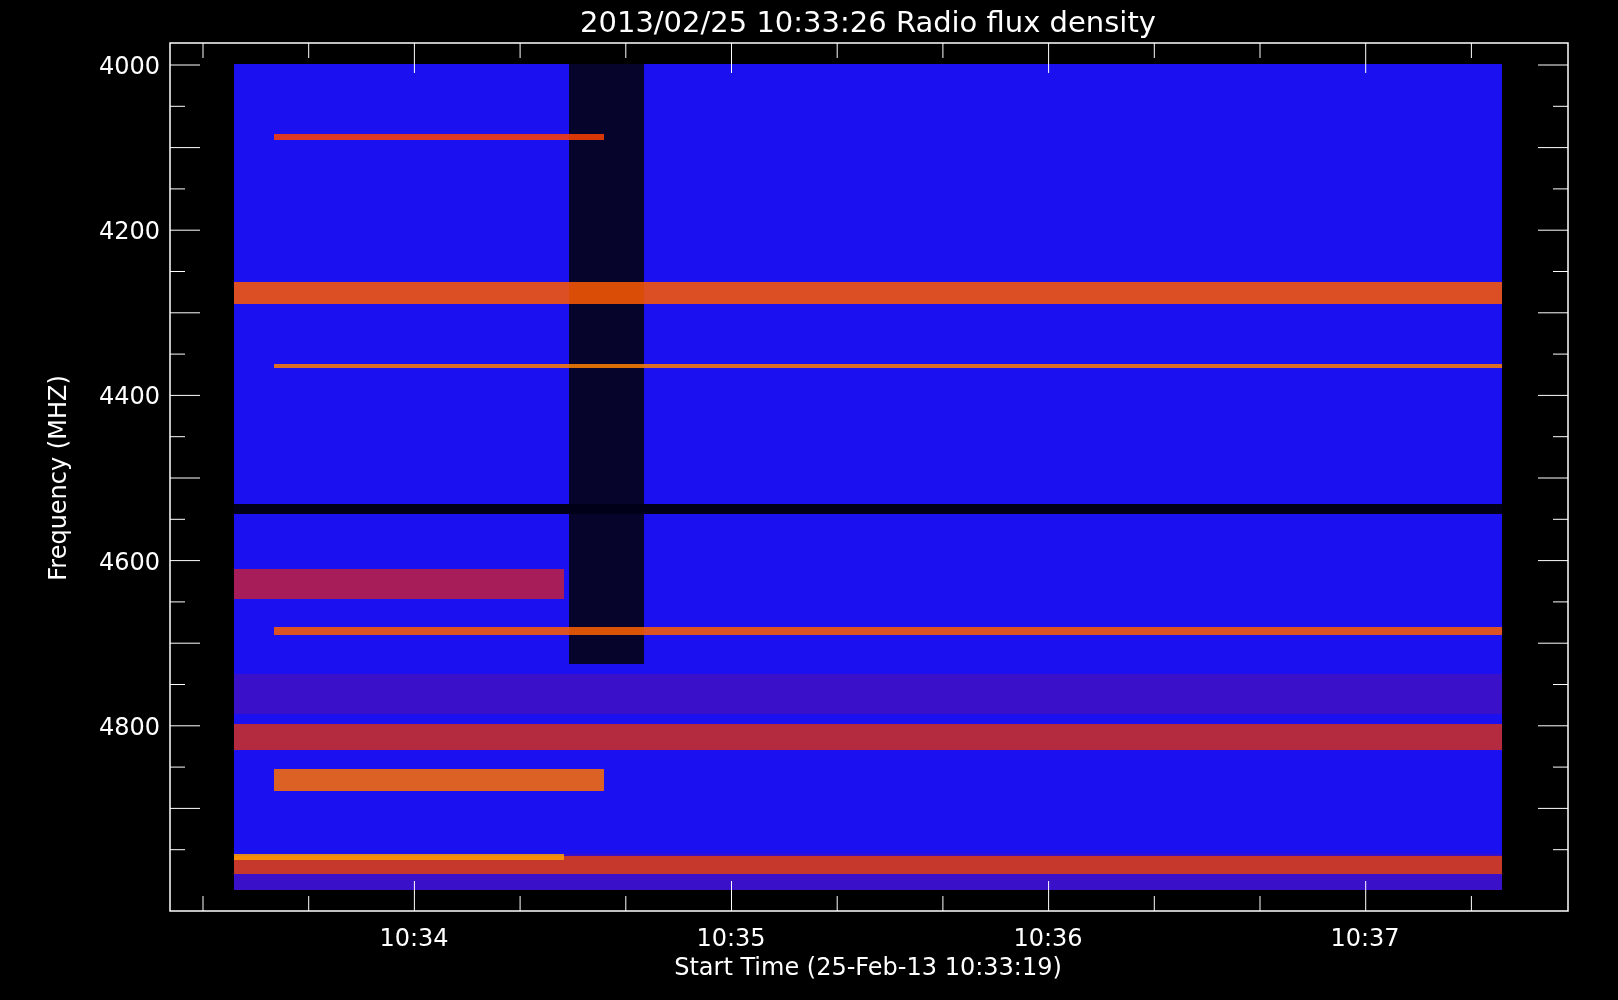 The width and height of the screenshot is (1618, 1000). What do you see at coordinates (1048, 938) in the screenshot?
I see `x-tick-label: 10:36` at bounding box center [1048, 938].